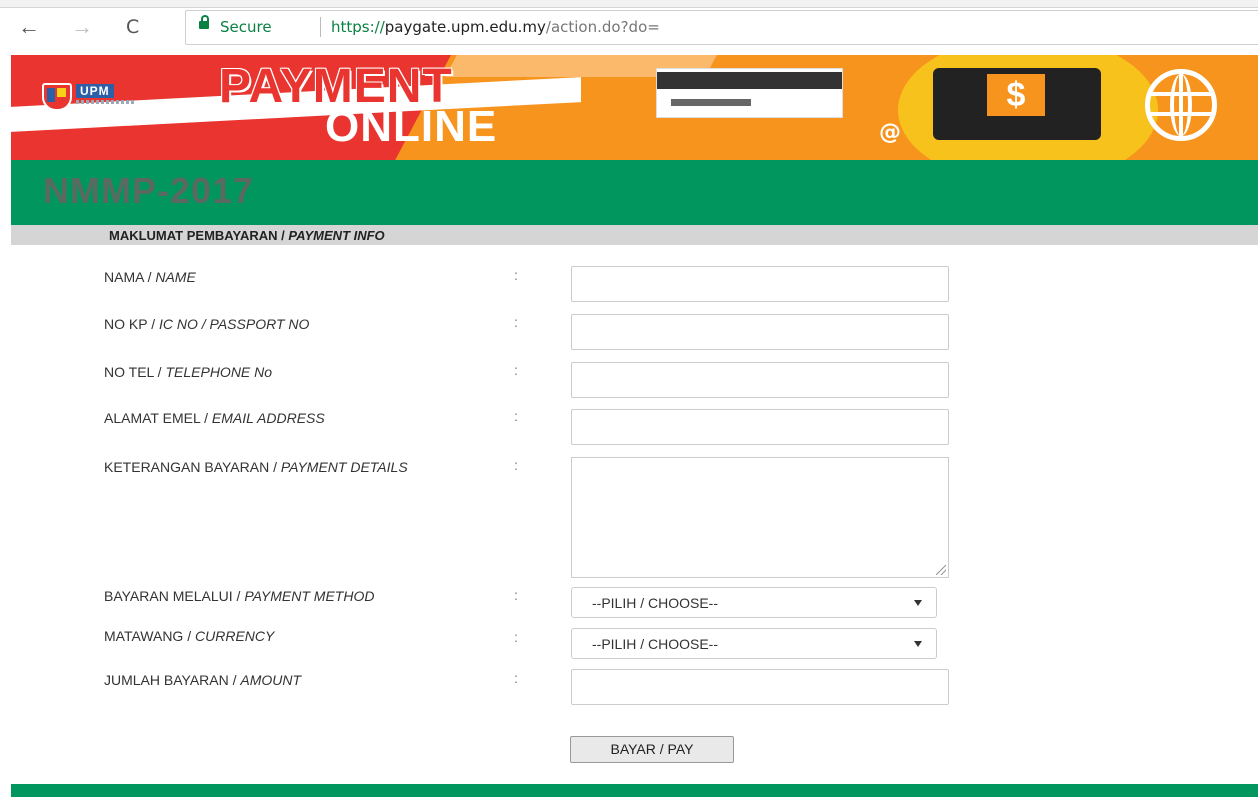 This screenshot has height=797, width=1258. What do you see at coordinates (516, 637) in the screenshot?
I see `currency-colon: :` at bounding box center [516, 637].